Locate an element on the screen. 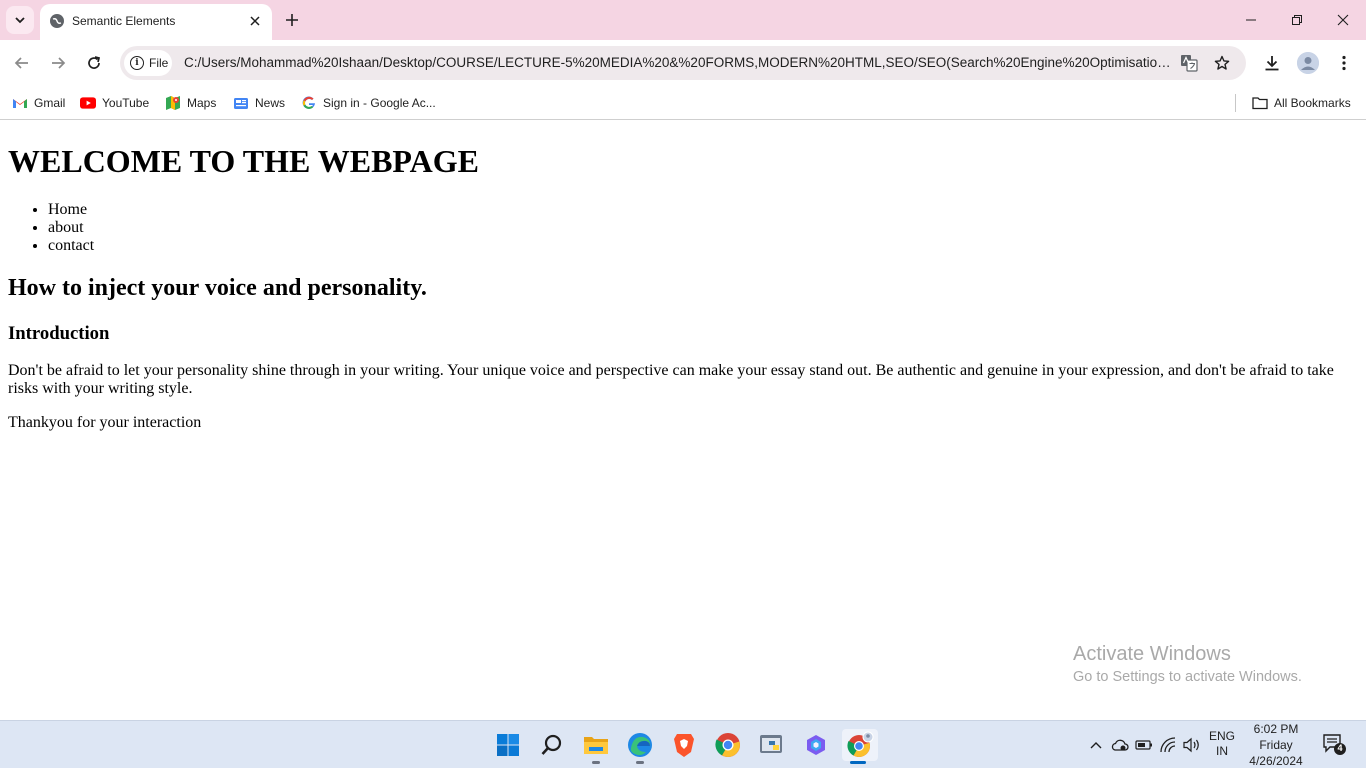 This screenshot has height=768, width=1366. bookmark-gmail: Gmail is located at coordinates (38, 103).